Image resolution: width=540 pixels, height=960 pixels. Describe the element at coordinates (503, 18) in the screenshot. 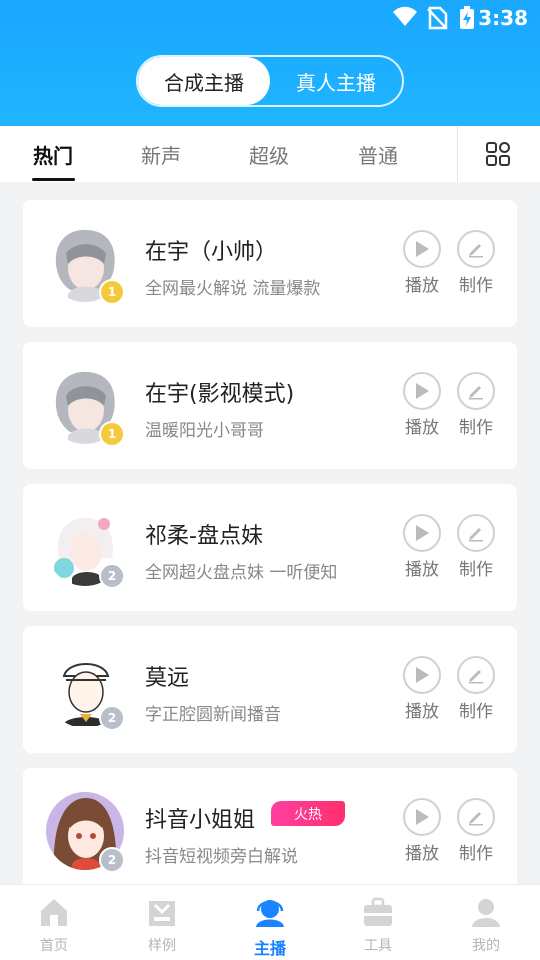

I see `status-time: 3:38` at that location.